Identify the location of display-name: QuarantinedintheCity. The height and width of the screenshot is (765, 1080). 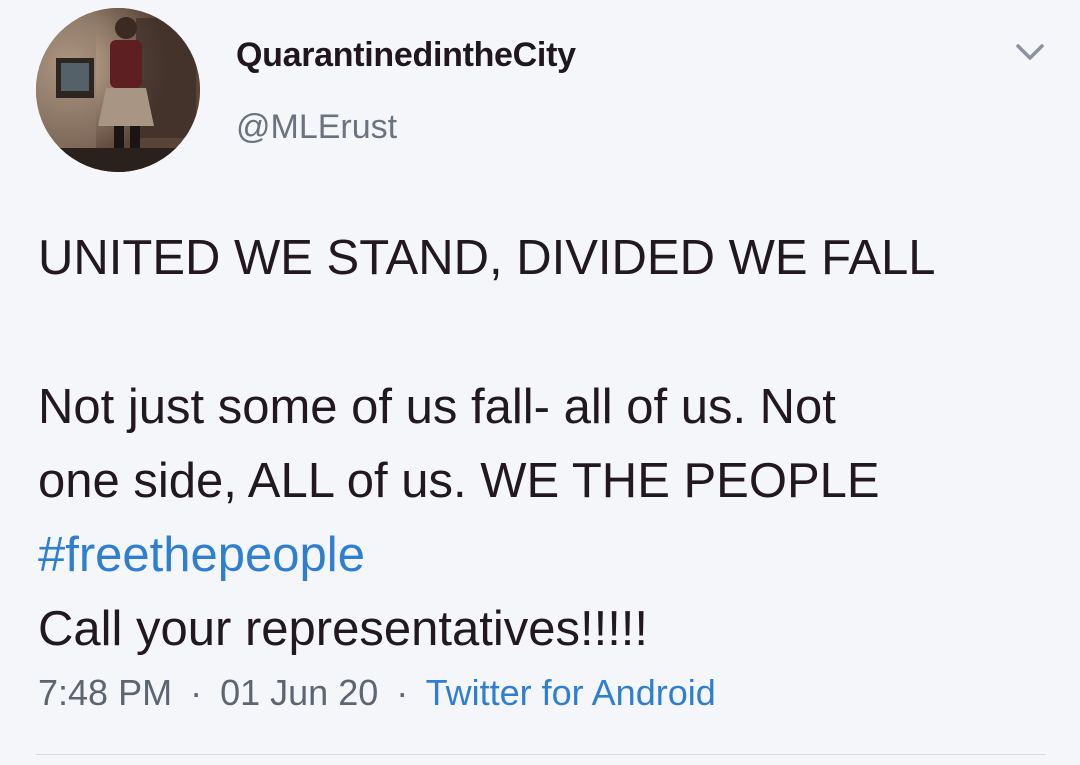
(406, 55).